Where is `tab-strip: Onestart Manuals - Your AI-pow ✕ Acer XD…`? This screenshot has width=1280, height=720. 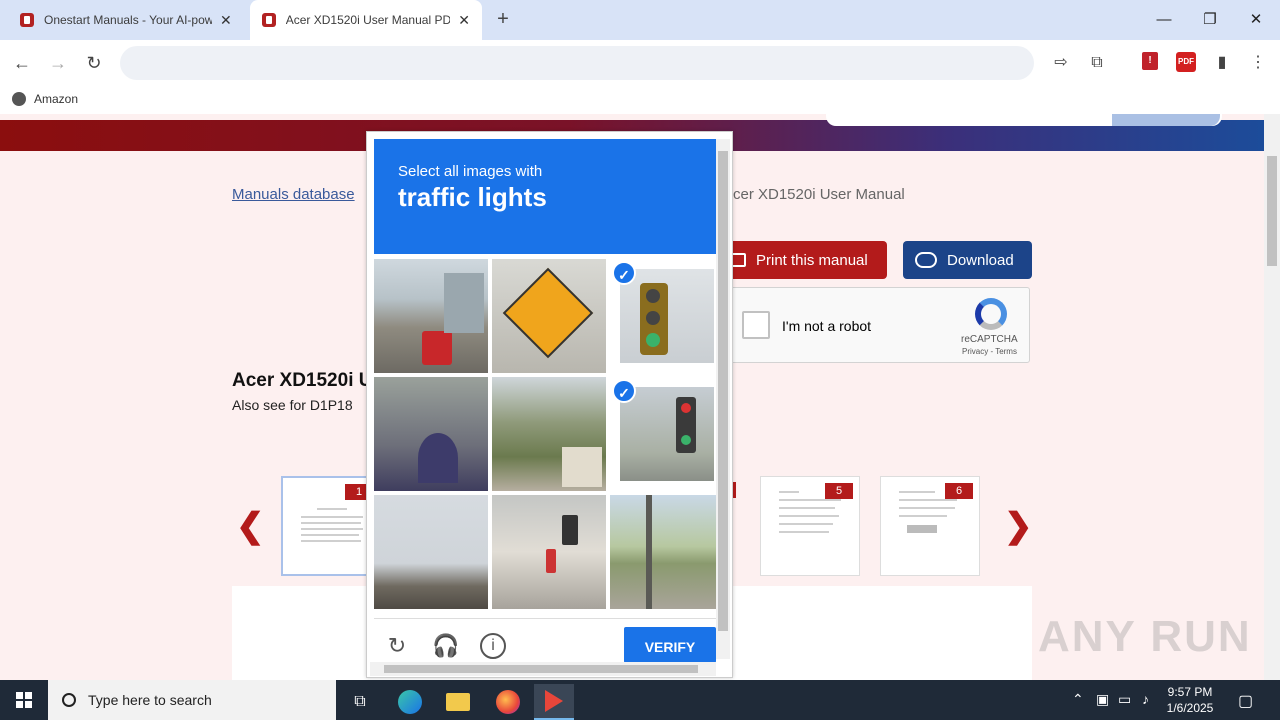 tab-strip: Onestart Manuals - Your AI-pow ✕ Acer XD… is located at coordinates (640, 20).